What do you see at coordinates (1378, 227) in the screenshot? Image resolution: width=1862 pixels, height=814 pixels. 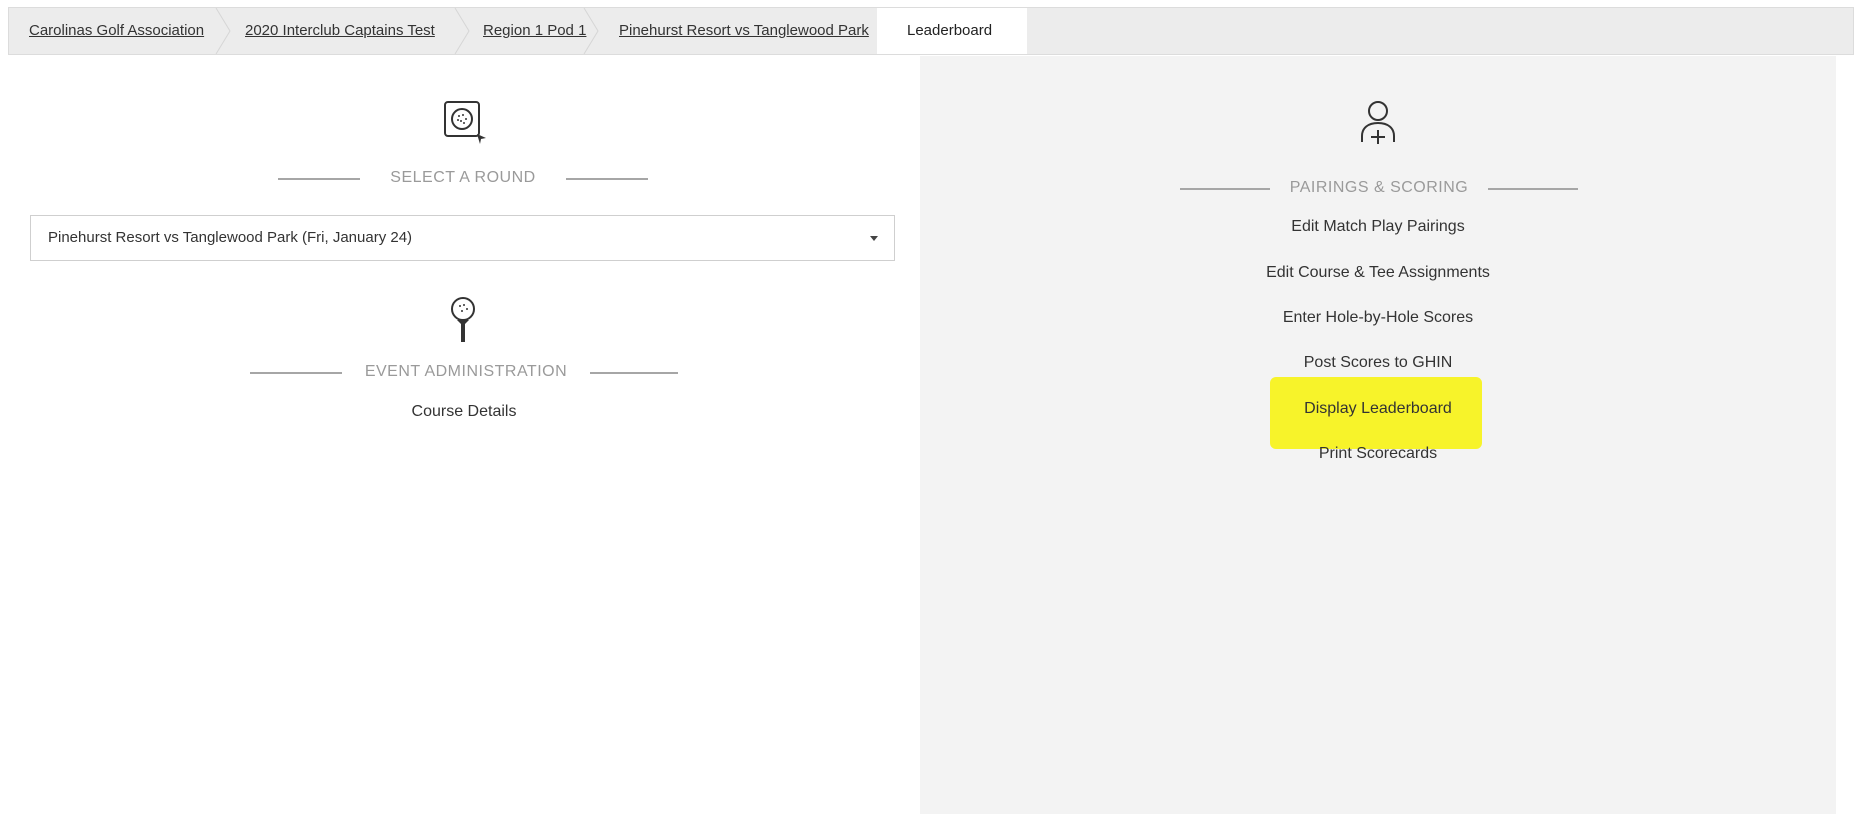 I see `edit-match-play-pairings-link: Edit Match Play Pairings` at bounding box center [1378, 227].